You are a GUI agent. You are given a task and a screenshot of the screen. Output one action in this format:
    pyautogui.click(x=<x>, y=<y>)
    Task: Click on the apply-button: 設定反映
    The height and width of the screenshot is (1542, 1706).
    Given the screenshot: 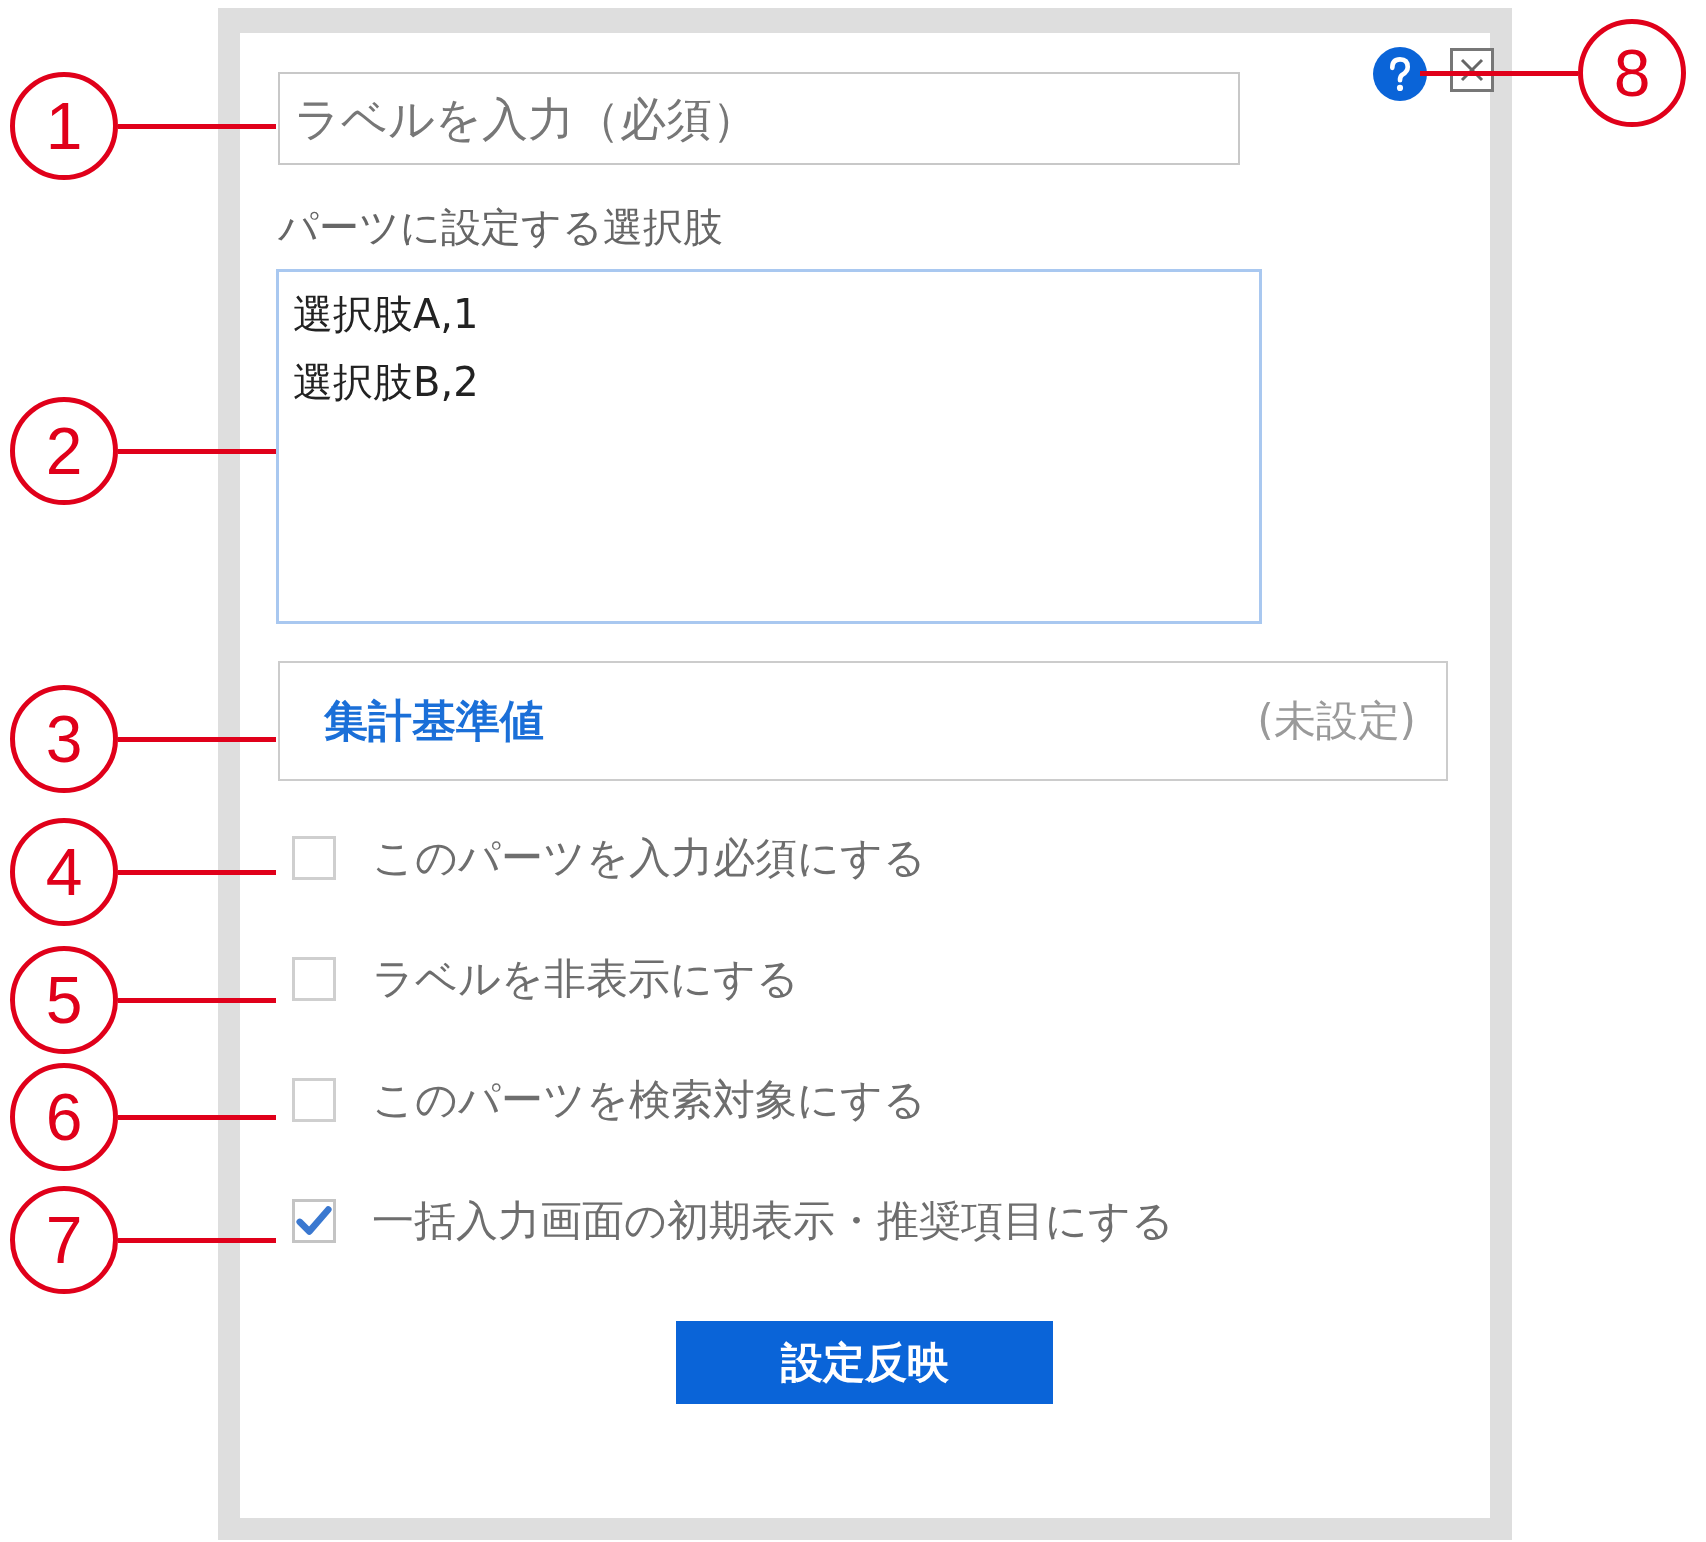 What is the action you would take?
    pyautogui.click(x=864, y=1362)
    